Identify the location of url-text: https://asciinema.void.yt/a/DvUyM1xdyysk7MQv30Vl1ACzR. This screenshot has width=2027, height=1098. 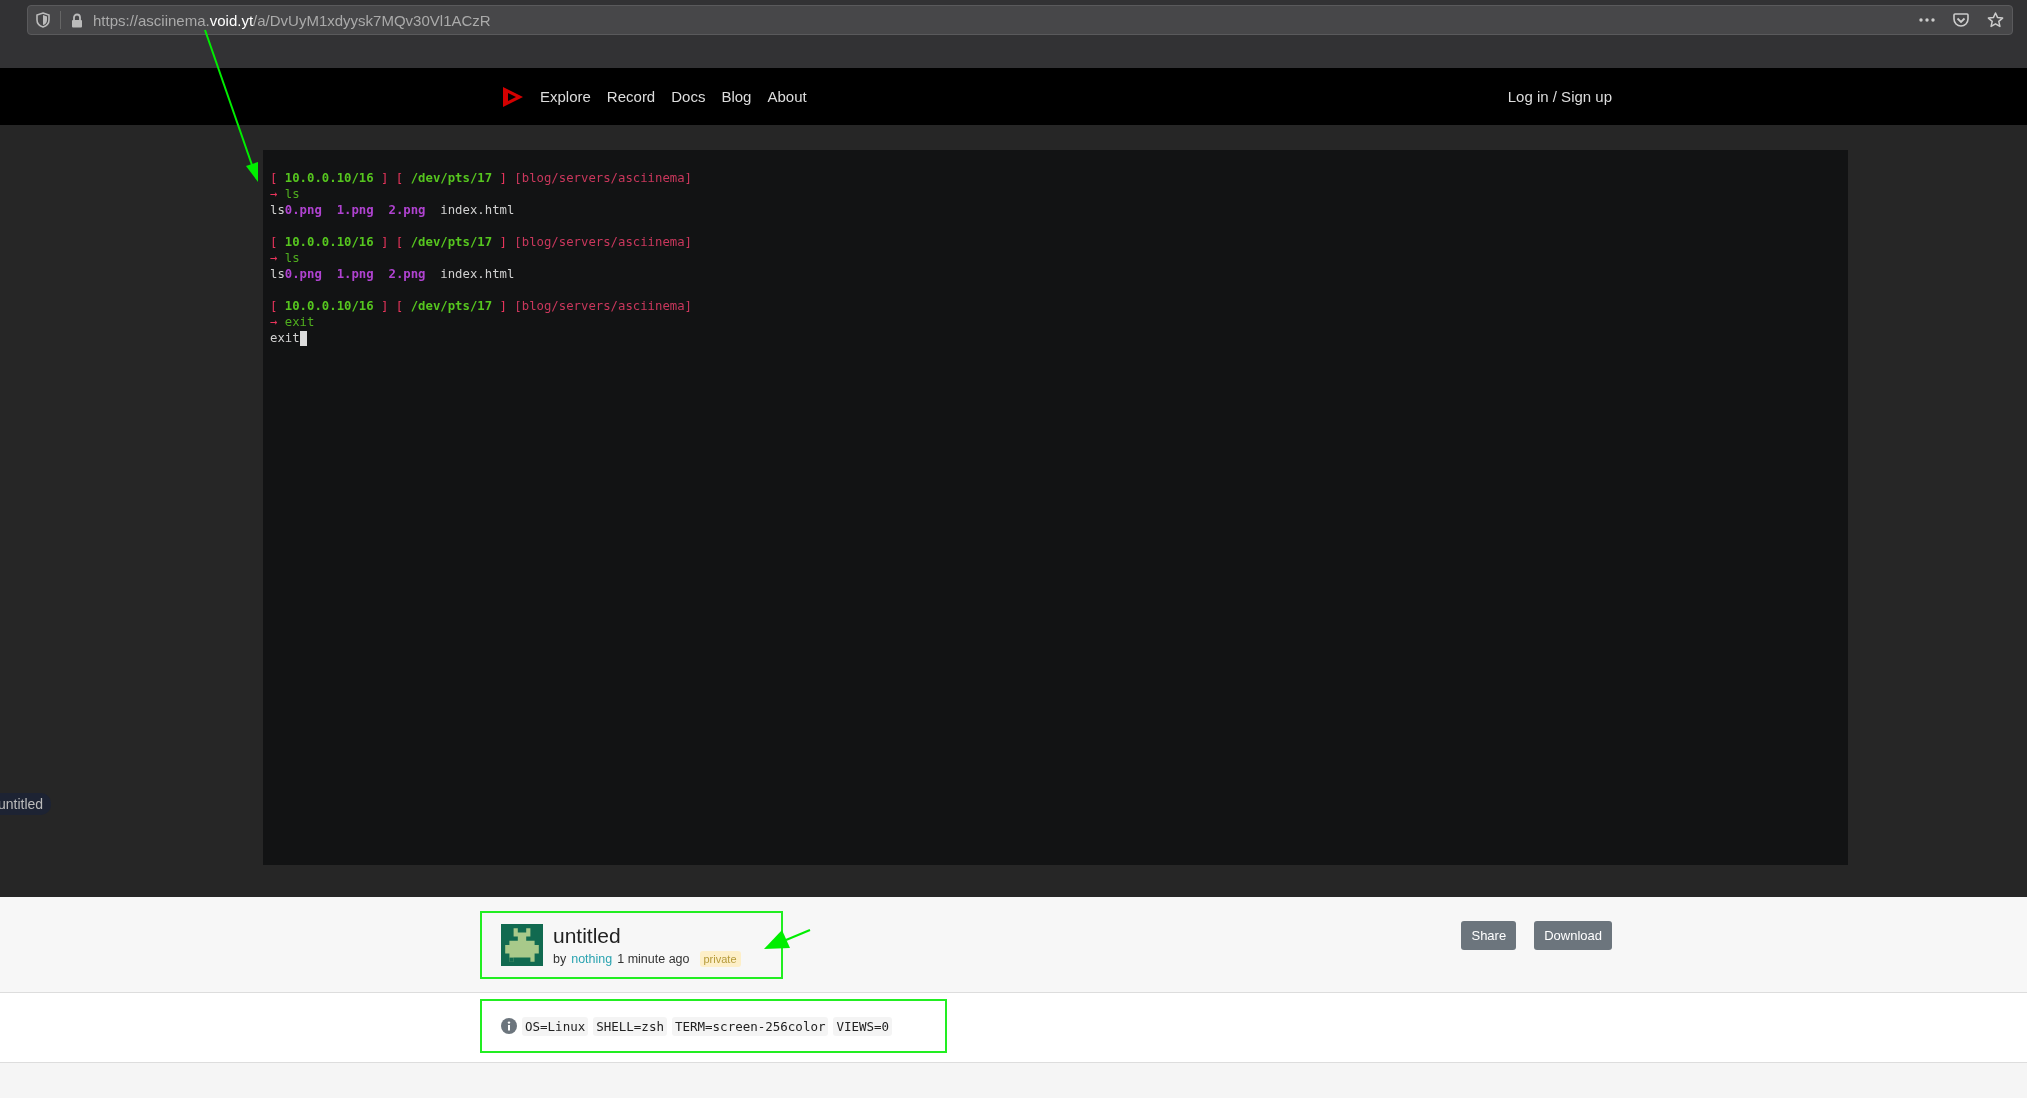
(292, 20).